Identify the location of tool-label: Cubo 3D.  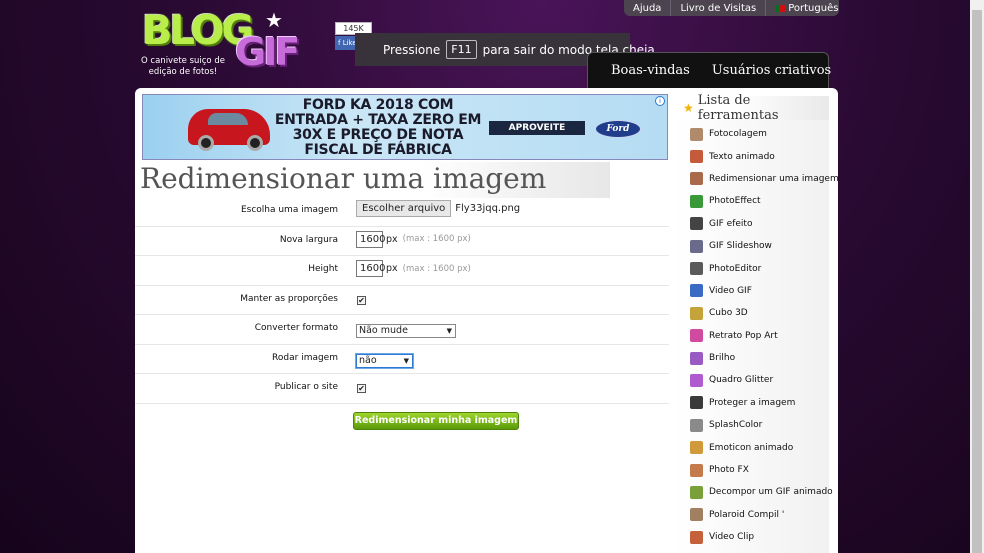
(728, 313).